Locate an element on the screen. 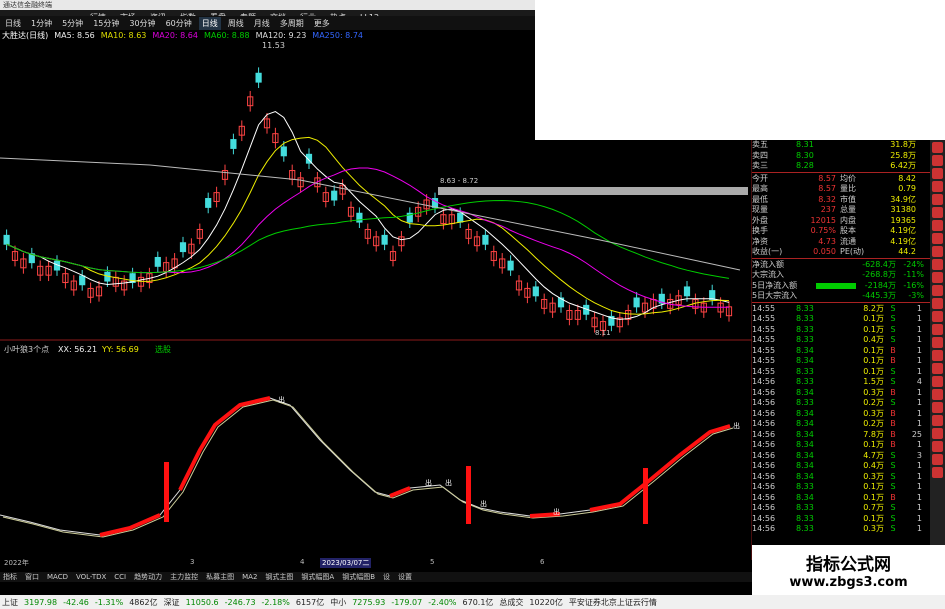  period-tab: 15分钟 is located at coordinates (106, 23).